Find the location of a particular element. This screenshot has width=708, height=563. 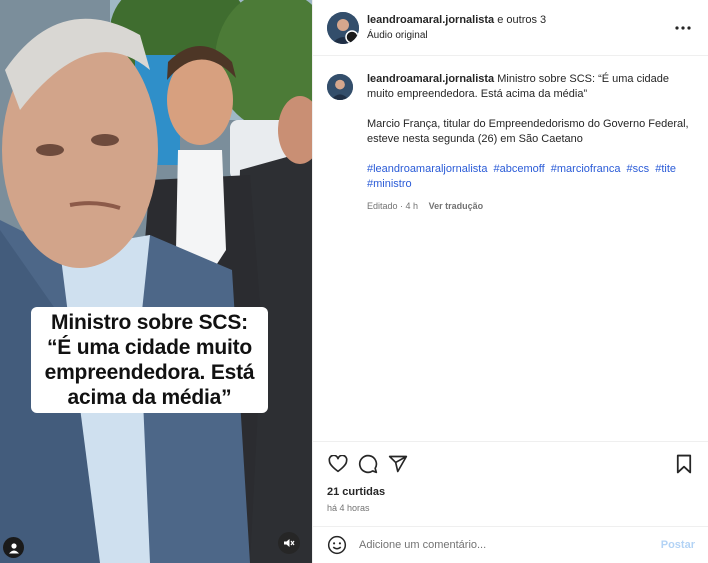

caption-avatar is located at coordinates (340, 87).